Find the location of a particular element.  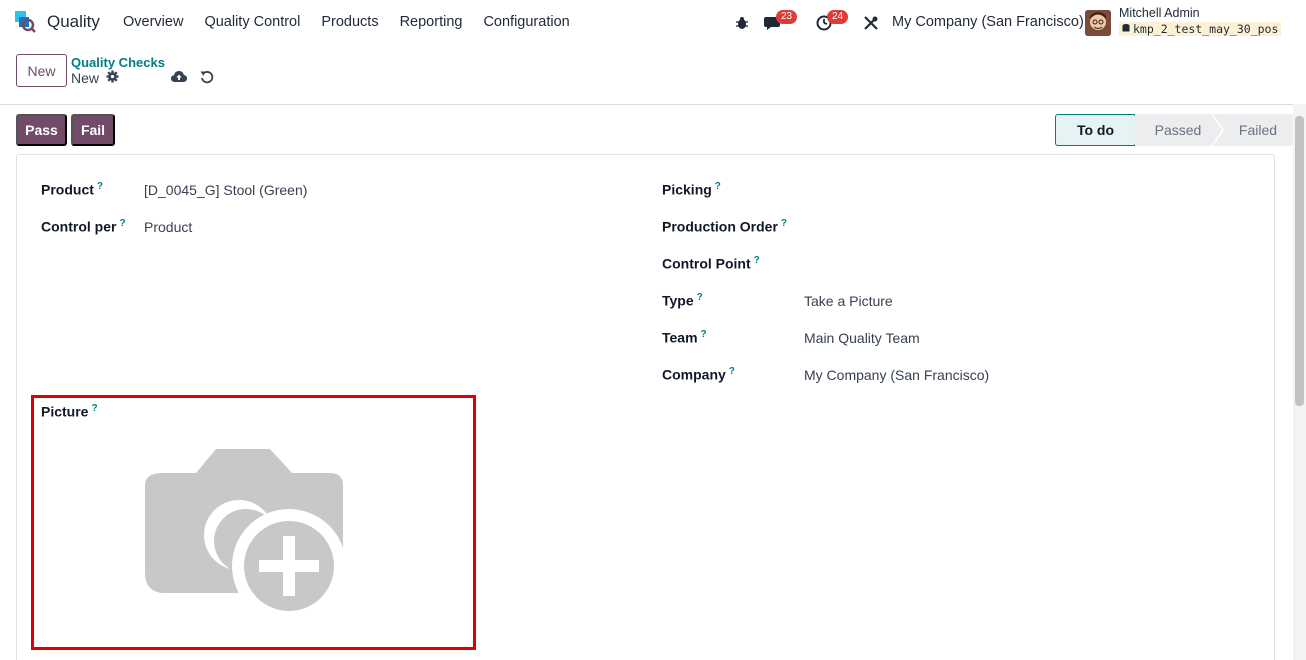

gear-icon is located at coordinates (112, 78).